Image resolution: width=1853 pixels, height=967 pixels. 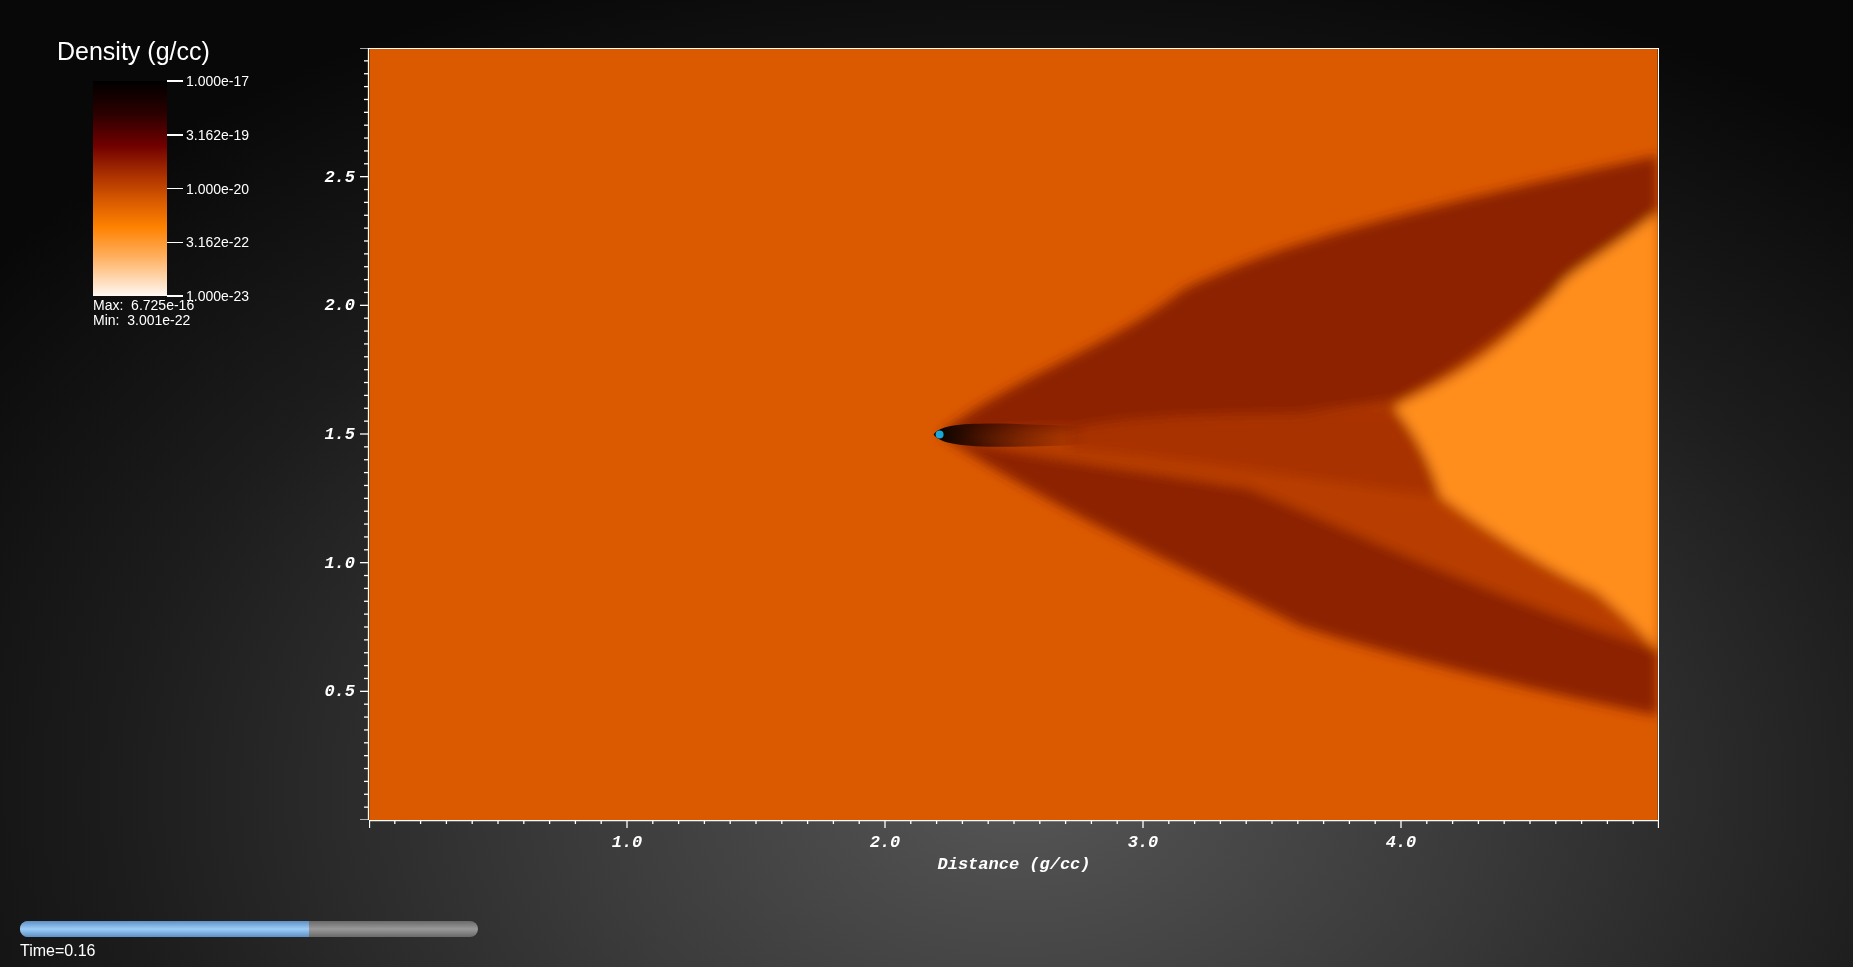 I want to click on axis-label: 3.0, so click(x=1143, y=842).